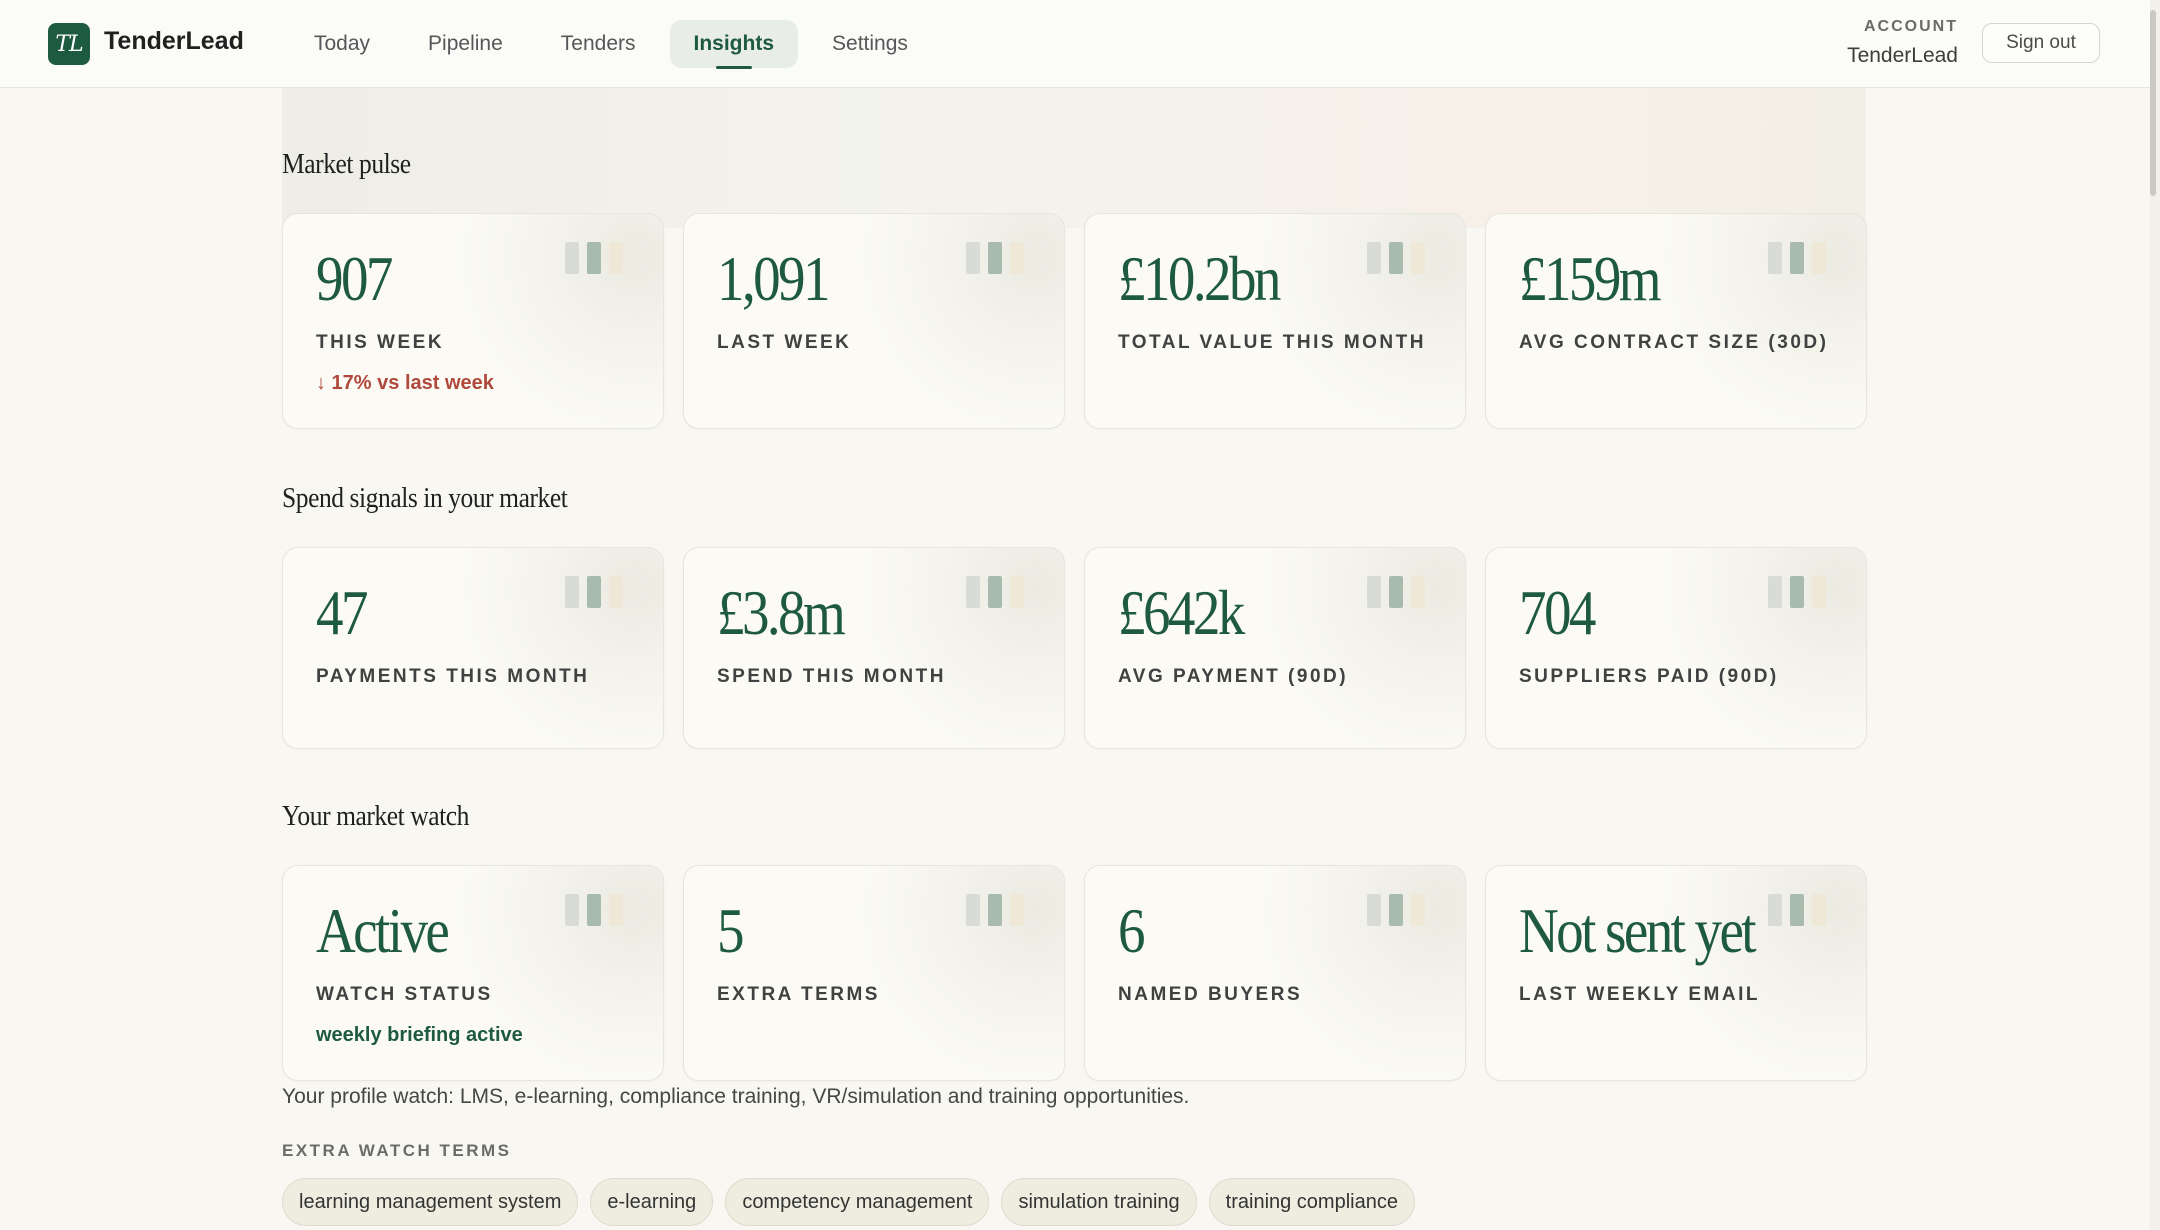 This screenshot has height=1230, width=2160. What do you see at coordinates (404, 994) in the screenshot?
I see `stat-label: WATCH STATUS` at bounding box center [404, 994].